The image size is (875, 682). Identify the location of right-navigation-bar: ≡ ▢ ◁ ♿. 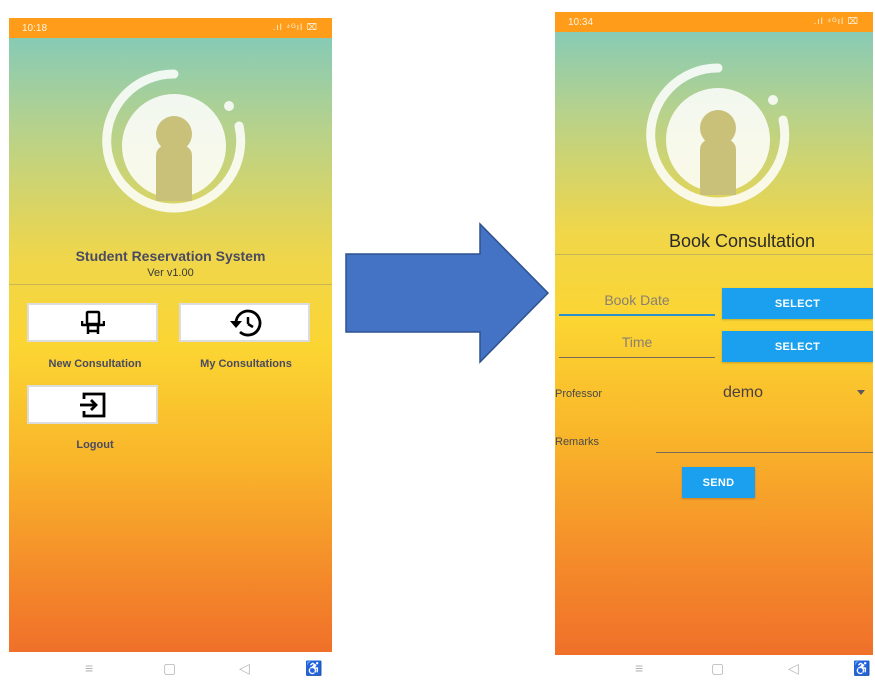
(737, 671).